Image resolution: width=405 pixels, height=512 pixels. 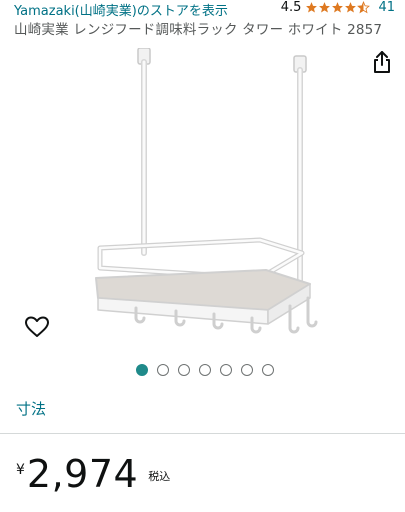 I want to click on section-divider, so click(x=202, y=433).